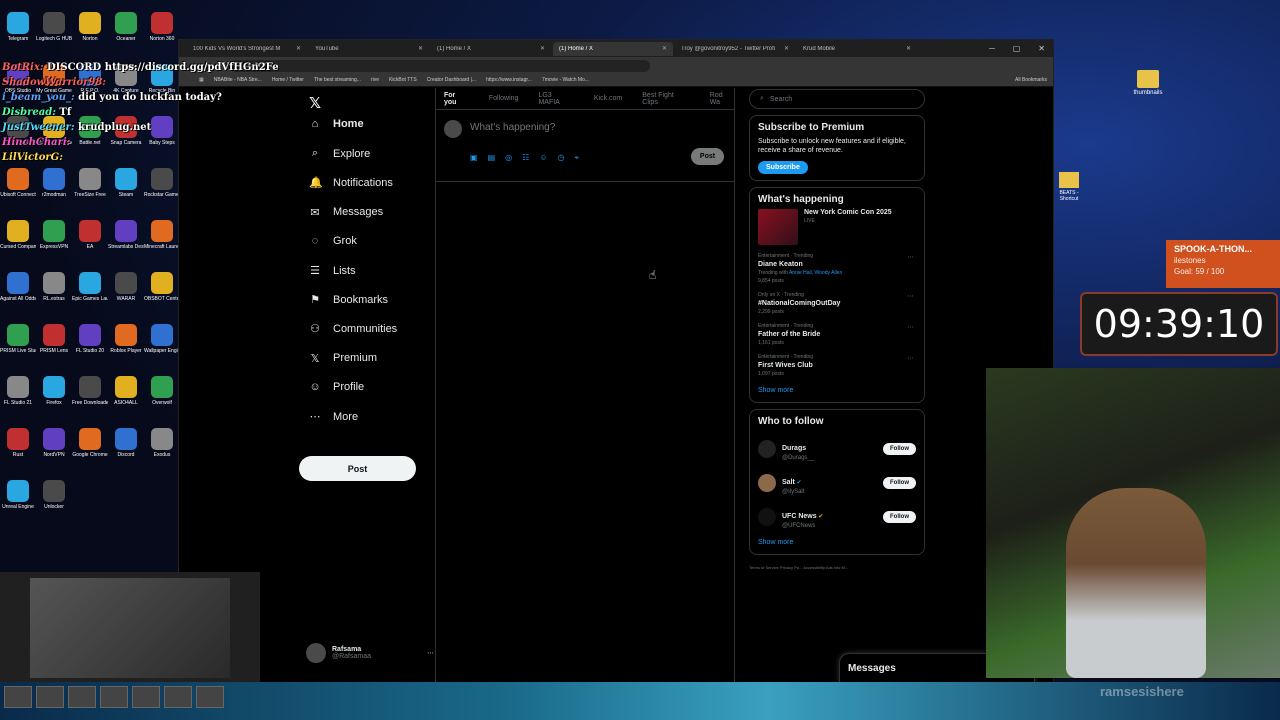  What do you see at coordinates (1034, 80) in the screenshot?
I see `all-bookmarks: All Bookmarks` at bounding box center [1034, 80].